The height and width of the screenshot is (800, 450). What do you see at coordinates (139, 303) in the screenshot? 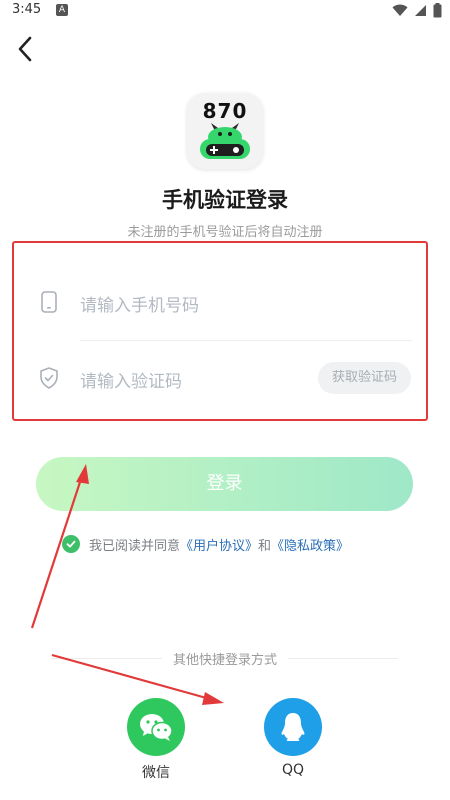
I see `phone-input: 请输入手机号码` at bounding box center [139, 303].